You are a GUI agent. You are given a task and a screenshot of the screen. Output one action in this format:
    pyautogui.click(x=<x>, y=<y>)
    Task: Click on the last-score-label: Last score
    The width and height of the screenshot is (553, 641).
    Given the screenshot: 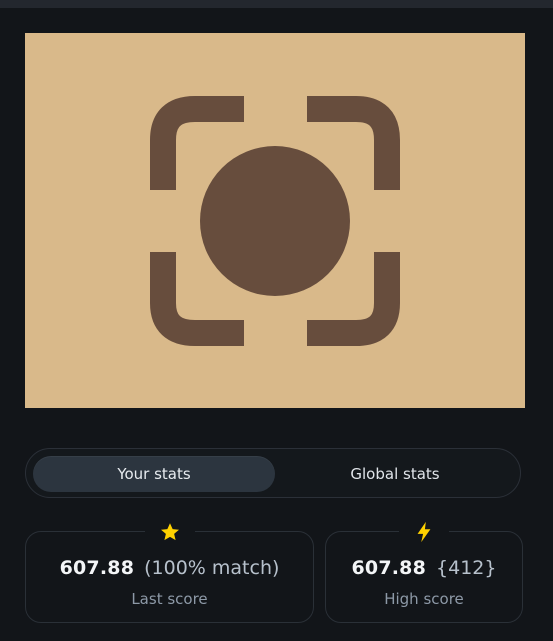 What is the action you would take?
    pyautogui.click(x=169, y=599)
    